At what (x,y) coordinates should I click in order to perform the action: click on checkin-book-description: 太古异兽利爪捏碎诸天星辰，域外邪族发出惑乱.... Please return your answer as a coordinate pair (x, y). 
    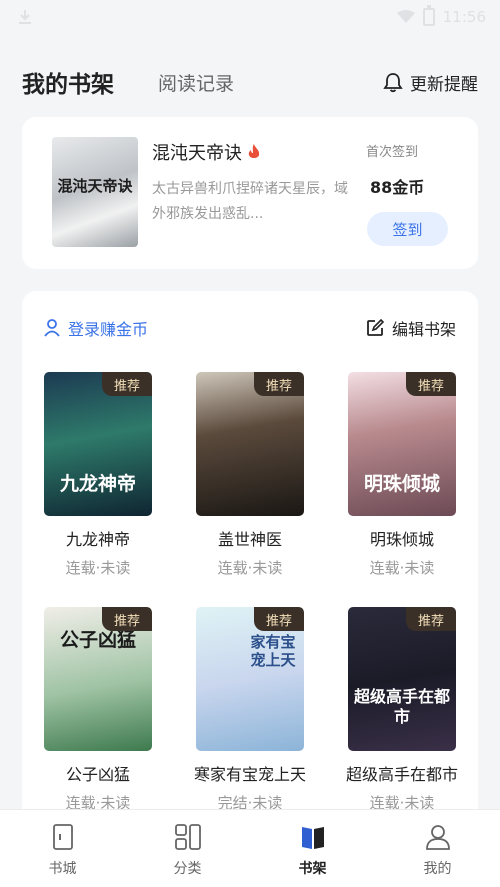
    Looking at the image, I should click on (250, 201).